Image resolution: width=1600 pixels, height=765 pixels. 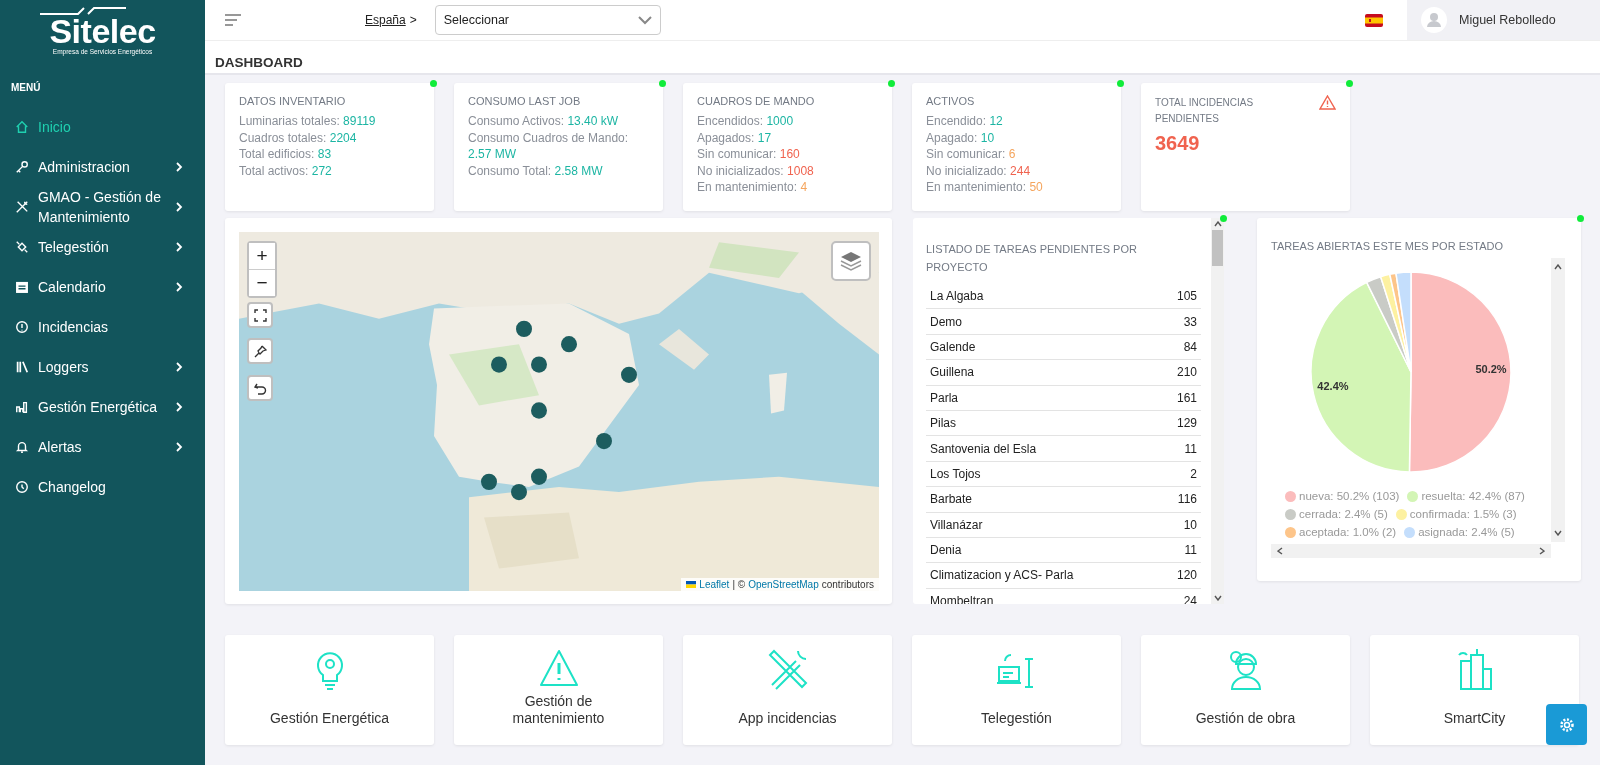 I want to click on stat-line: Apagado: 10, so click(x=961, y=137).